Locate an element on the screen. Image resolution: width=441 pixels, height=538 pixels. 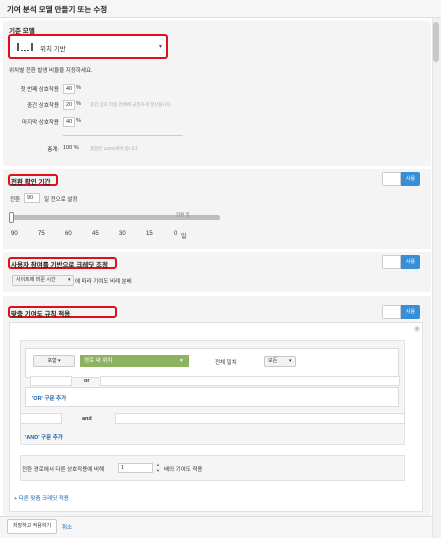
lookback-toggle: 사용 is located at coordinates (401, 179).